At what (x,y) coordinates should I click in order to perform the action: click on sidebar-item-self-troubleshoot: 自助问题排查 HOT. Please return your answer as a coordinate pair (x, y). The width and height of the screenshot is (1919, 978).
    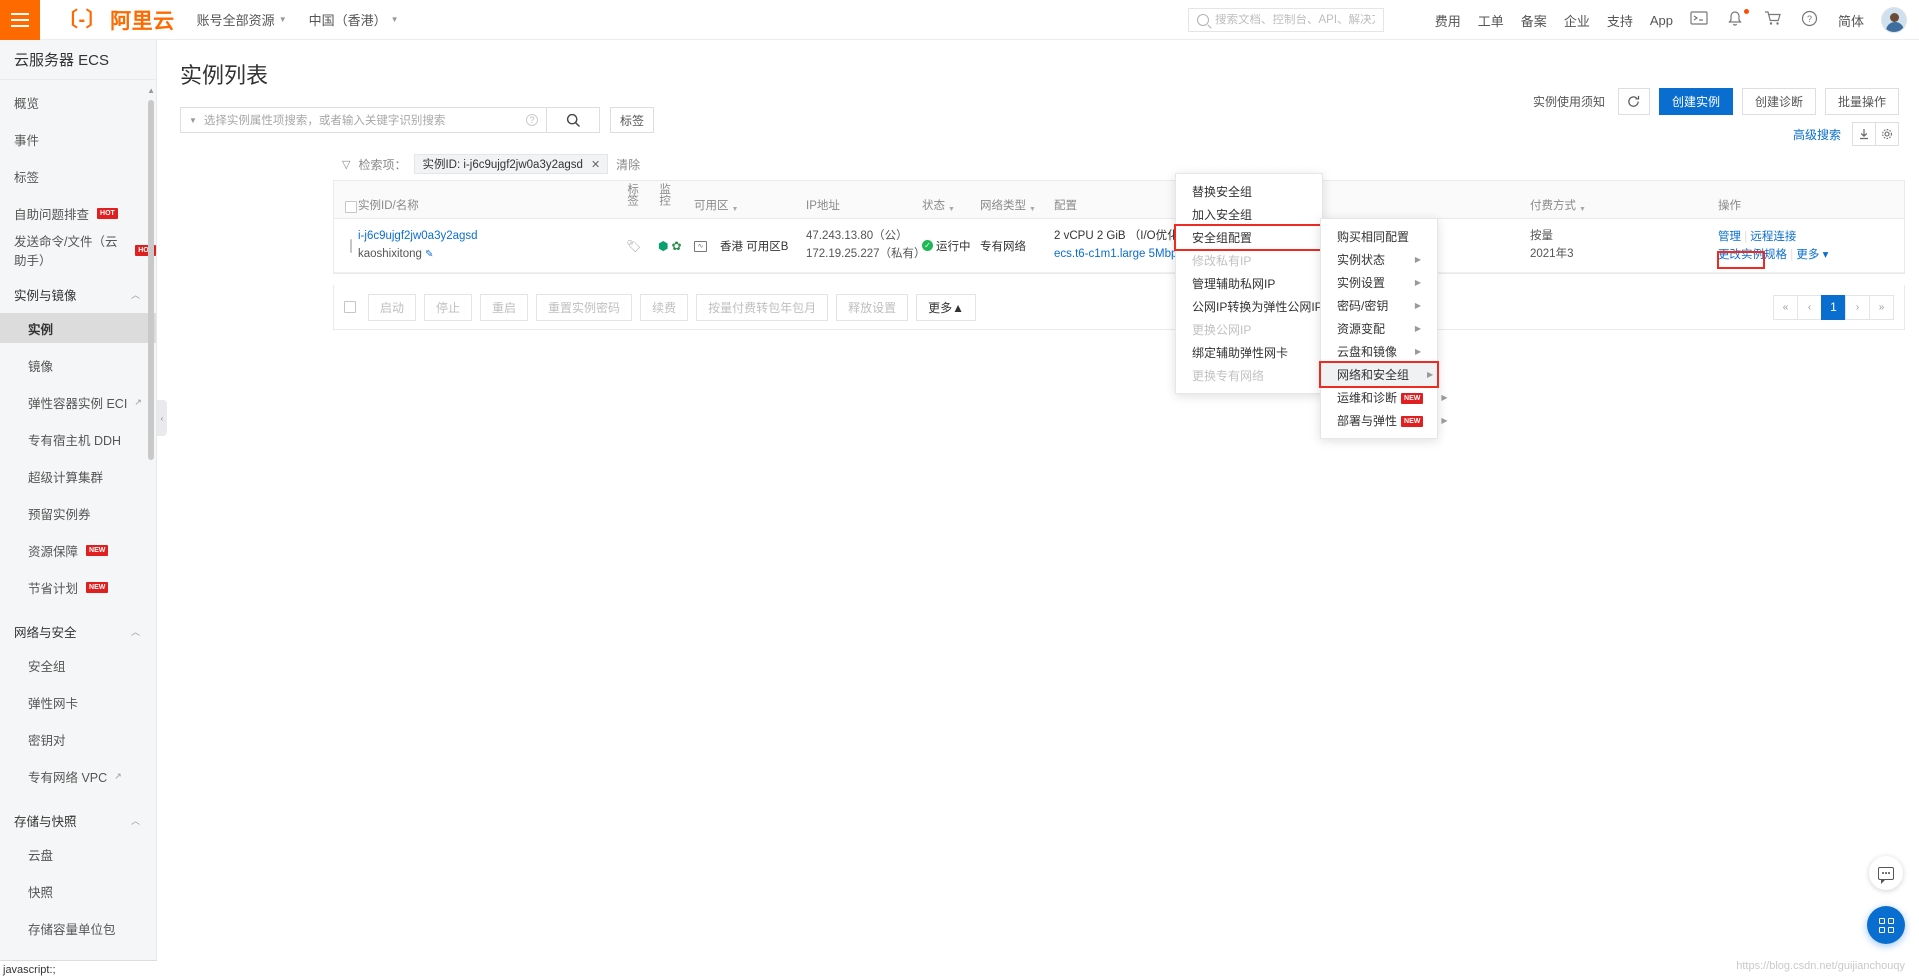
    Looking at the image, I should click on (78, 213).